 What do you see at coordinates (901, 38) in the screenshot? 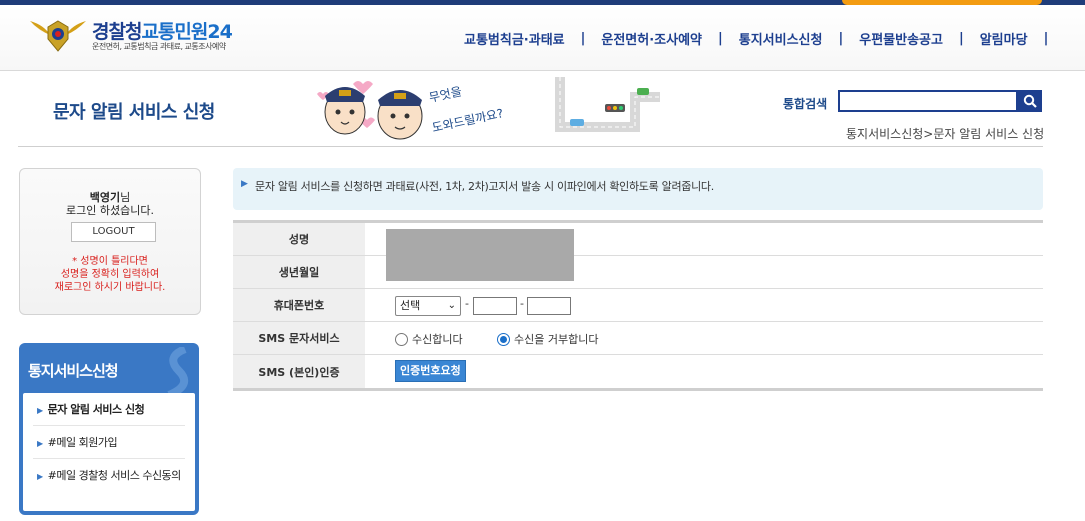
I see `nav-item-returned-mail: 우편물반송공고` at bounding box center [901, 38].